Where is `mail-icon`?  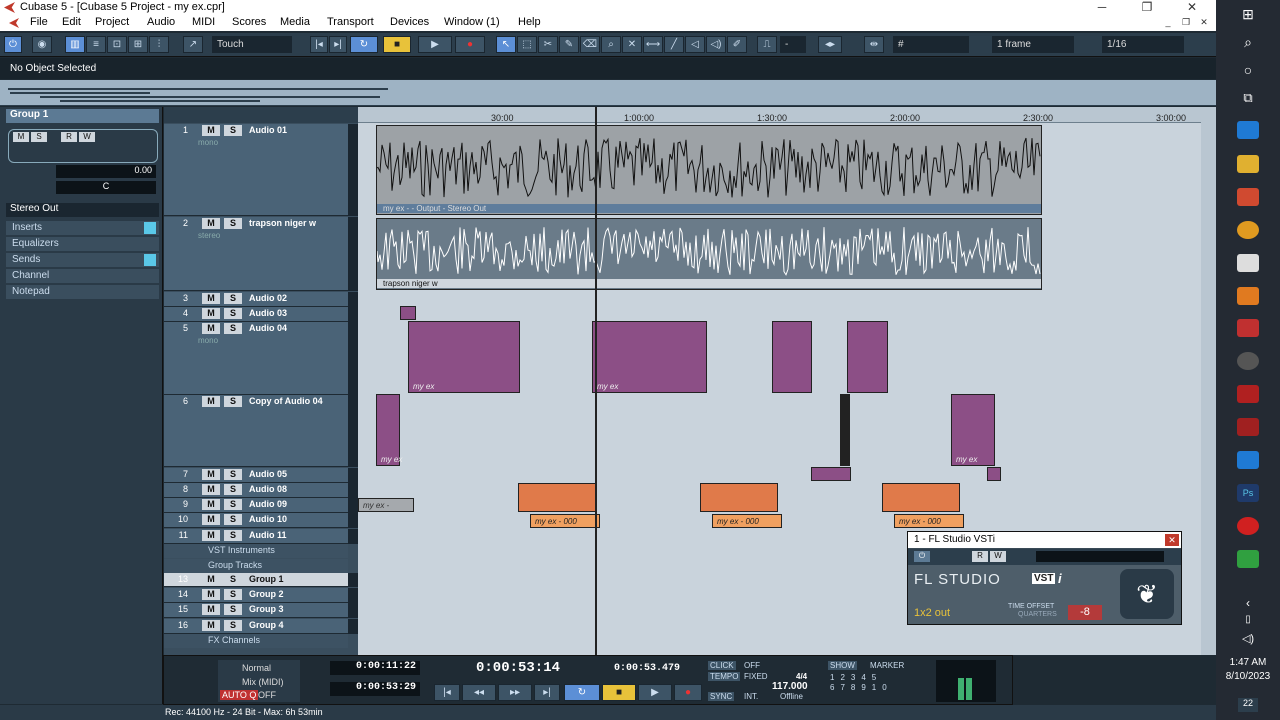
mail-icon is located at coordinates (1248, 263).